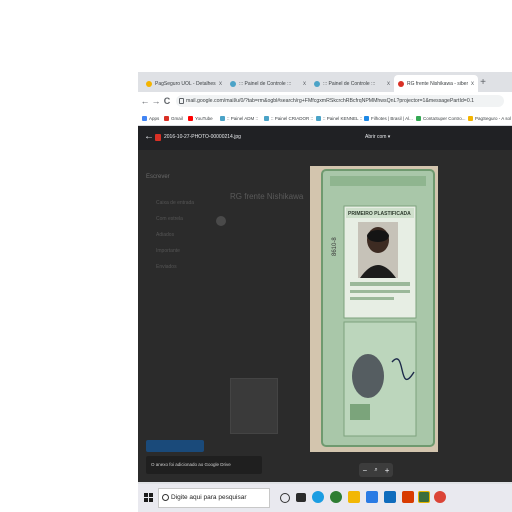 The image size is (512, 512). What do you see at coordinates (144, 118) in the screenshot?
I see `apps-grid-icon` at bounding box center [144, 118].